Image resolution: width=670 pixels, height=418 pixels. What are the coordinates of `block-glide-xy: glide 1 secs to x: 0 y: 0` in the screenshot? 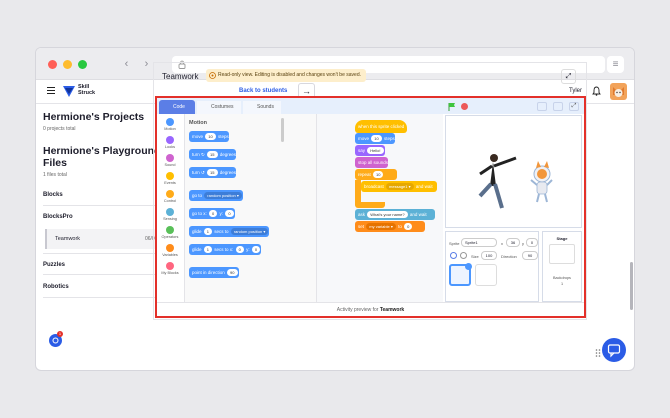 It's located at (225, 249).